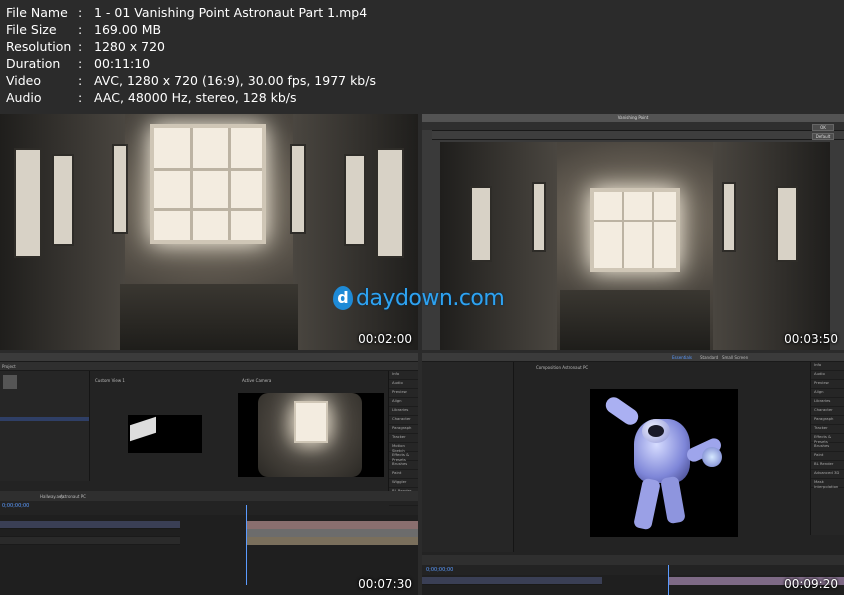  Describe the element at coordinates (24, 97) in the screenshot. I see `info-key: Audio` at that location.